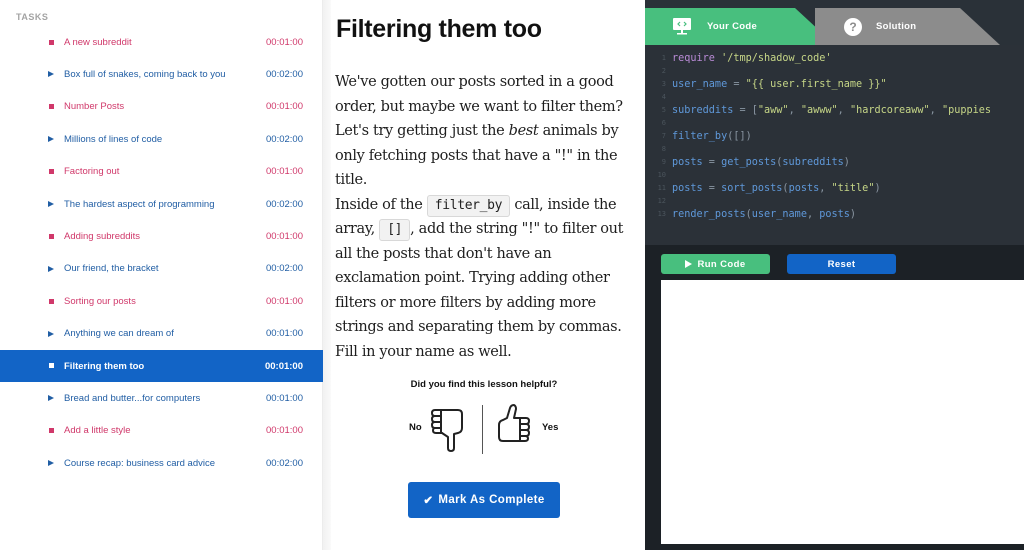 Image resolution: width=1024 pixels, height=550 pixels. Describe the element at coordinates (92, 172) in the screenshot. I see `task-title: Factoring out` at that location.